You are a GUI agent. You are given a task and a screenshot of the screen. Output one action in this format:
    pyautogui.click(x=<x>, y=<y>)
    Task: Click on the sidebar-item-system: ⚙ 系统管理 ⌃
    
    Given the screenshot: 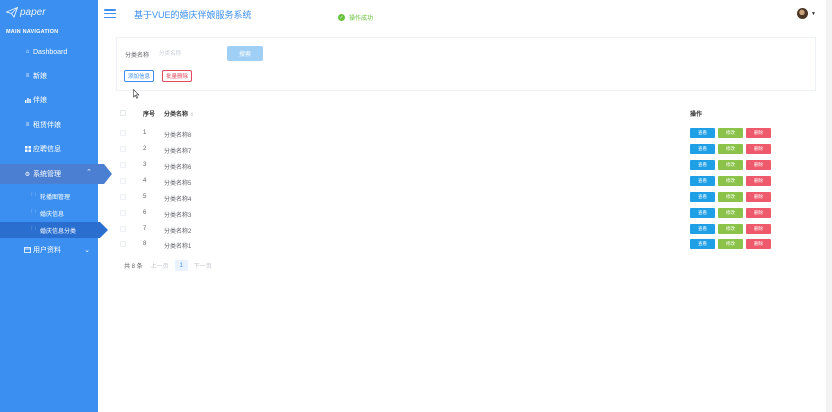 What is the action you would take?
    pyautogui.click(x=56, y=174)
    